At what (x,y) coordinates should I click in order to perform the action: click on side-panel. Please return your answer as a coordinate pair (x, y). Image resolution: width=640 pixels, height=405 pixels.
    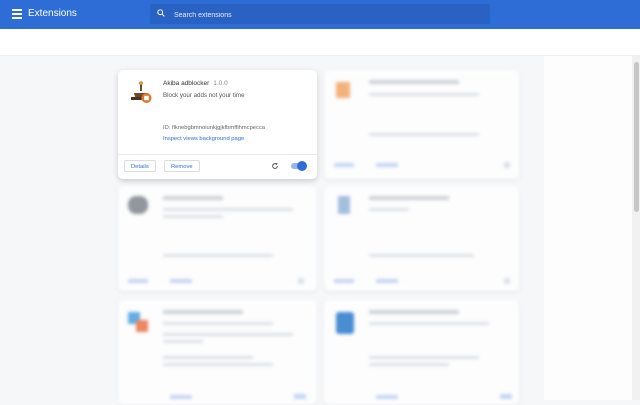
    Looking at the image, I should click on (588, 228).